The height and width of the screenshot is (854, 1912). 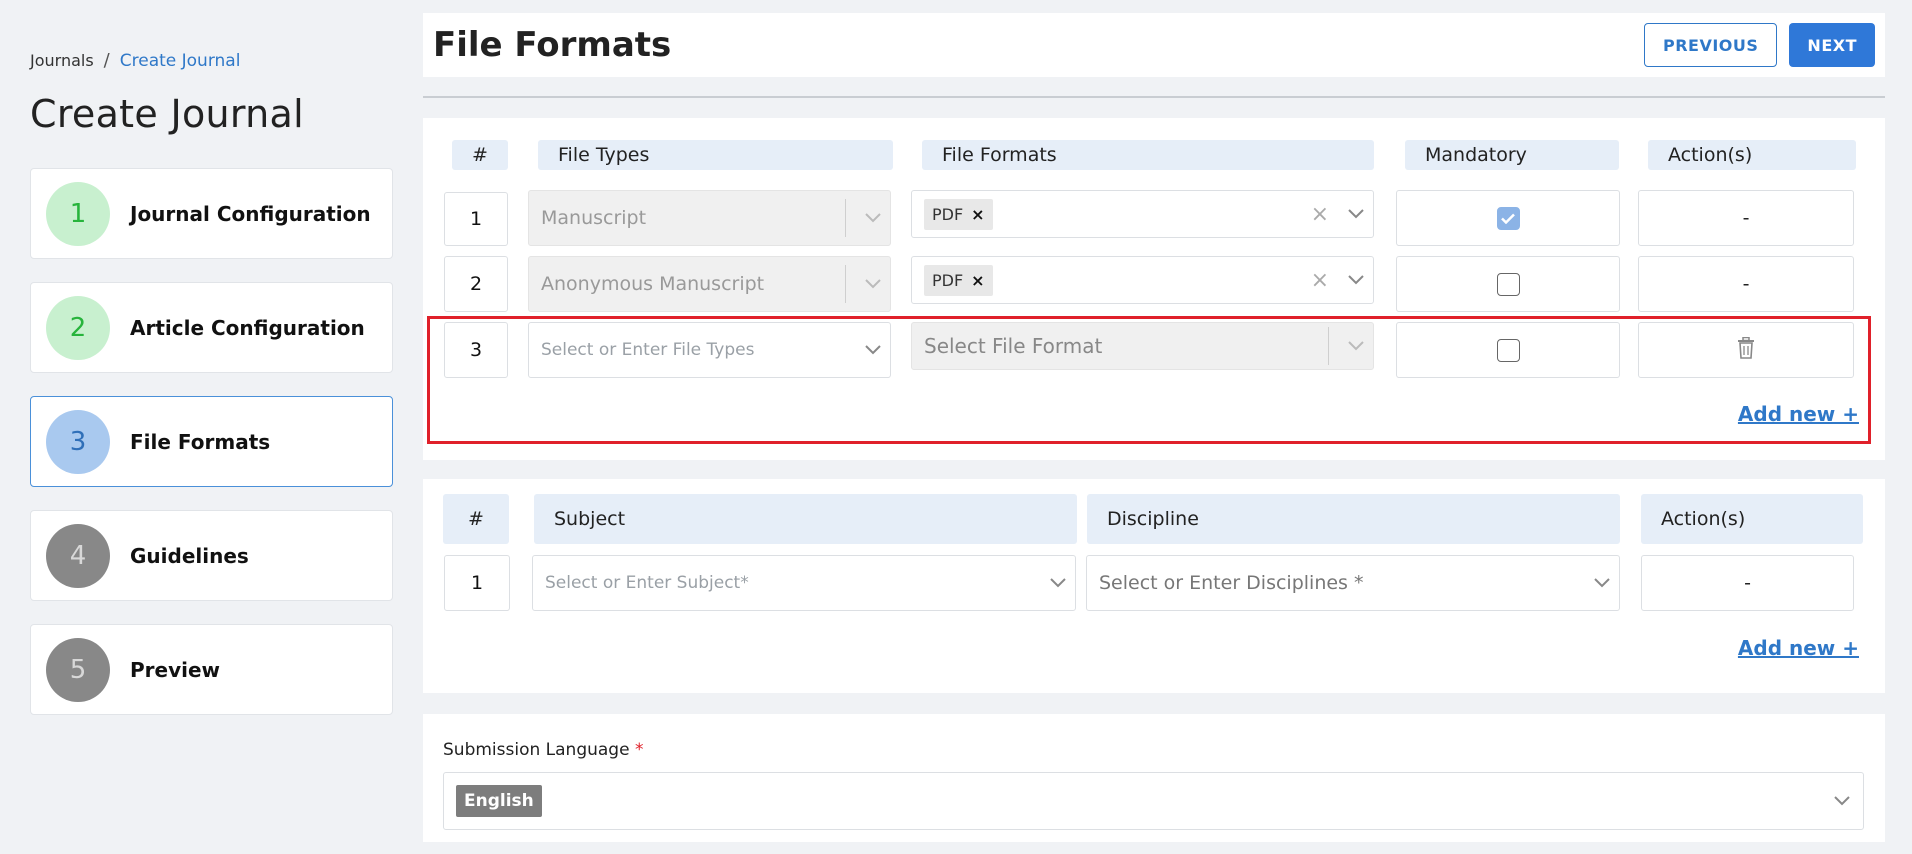 What do you see at coordinates (1512, 155) in the screenshot?
I see `col-header-mandatory: Mandatory` at bounding box center [1512, 155].